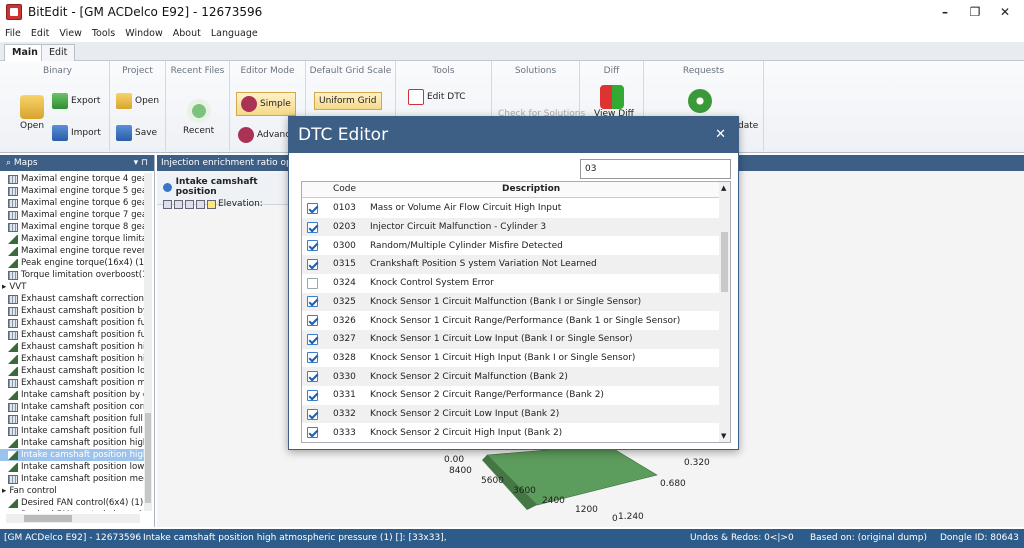 The image size is (1024, 548). What do you see at coordinates (189, 204) in the screenshot?
I see `axis-icon` at bounding box center [189, 204].